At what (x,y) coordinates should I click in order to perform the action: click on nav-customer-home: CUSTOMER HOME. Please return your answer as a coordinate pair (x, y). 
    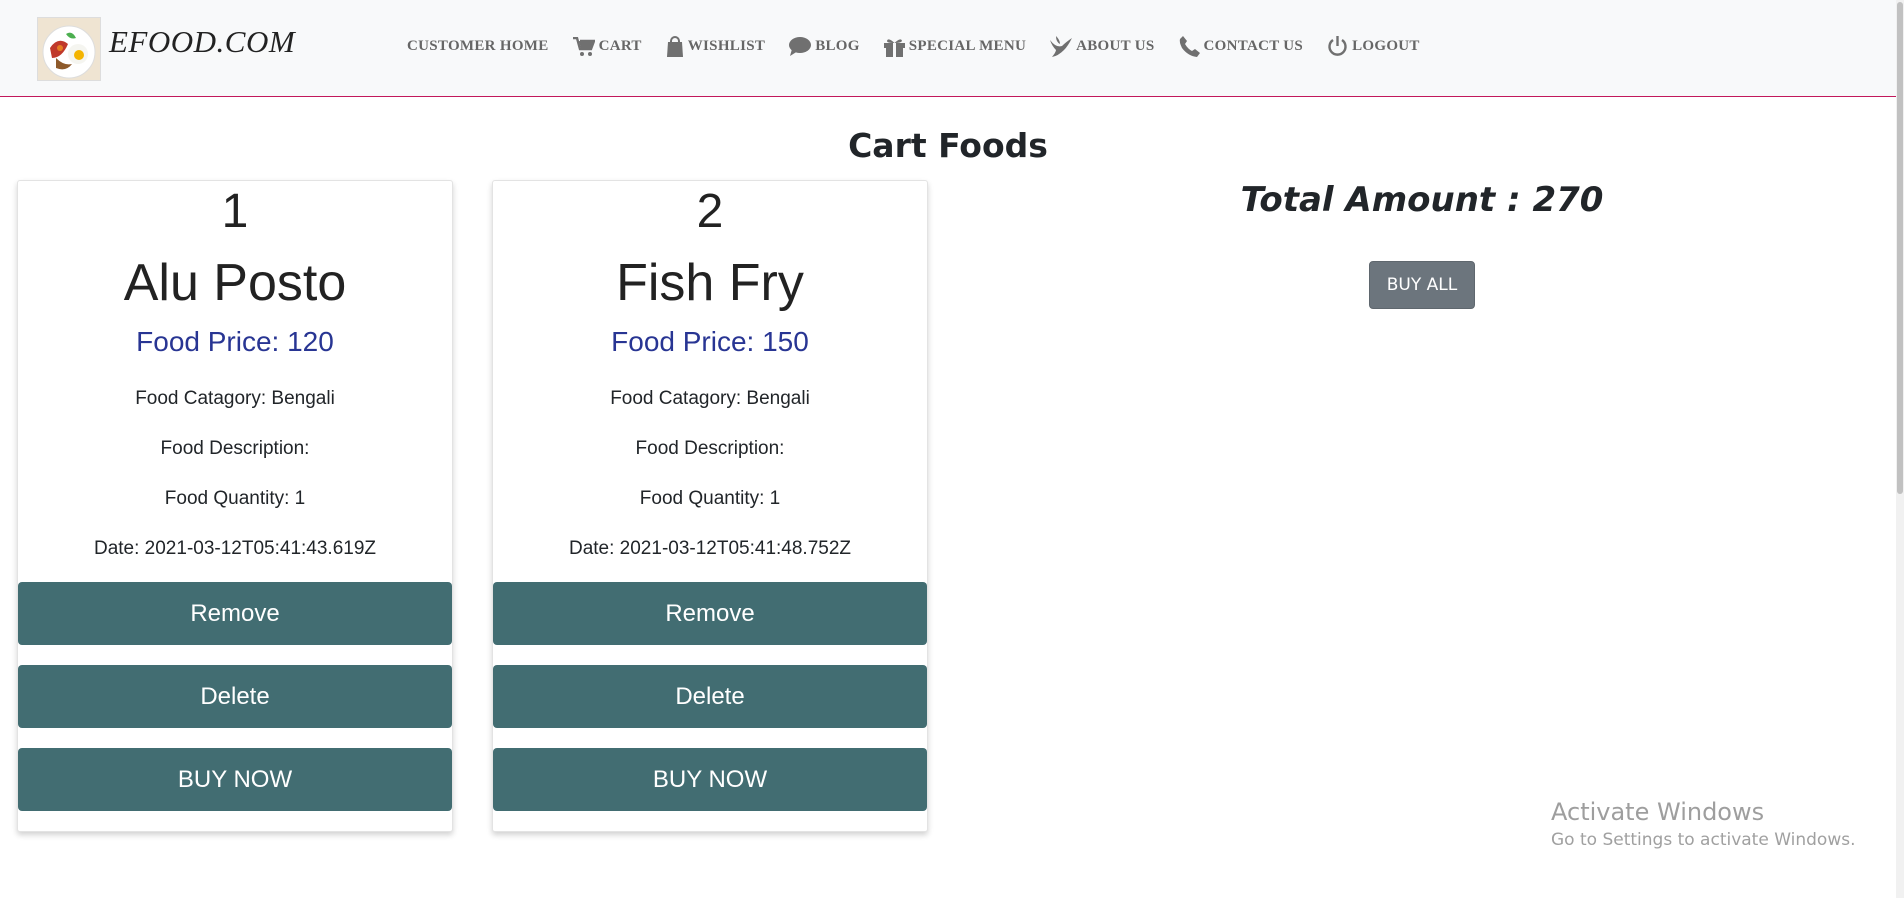
    Looking at the image, I should click on (478, 46).